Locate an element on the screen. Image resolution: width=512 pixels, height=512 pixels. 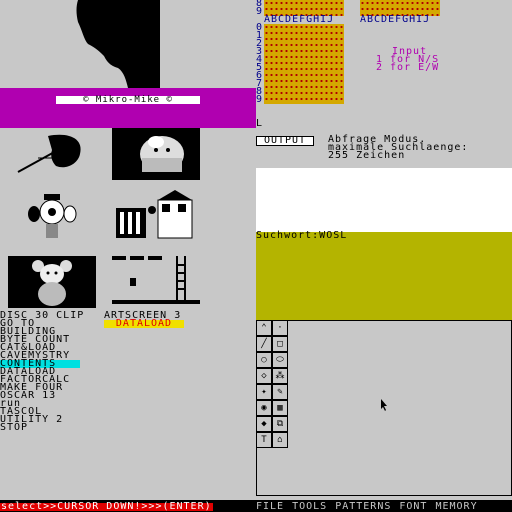
thumb-mouse is located at coordinates (52, 282).